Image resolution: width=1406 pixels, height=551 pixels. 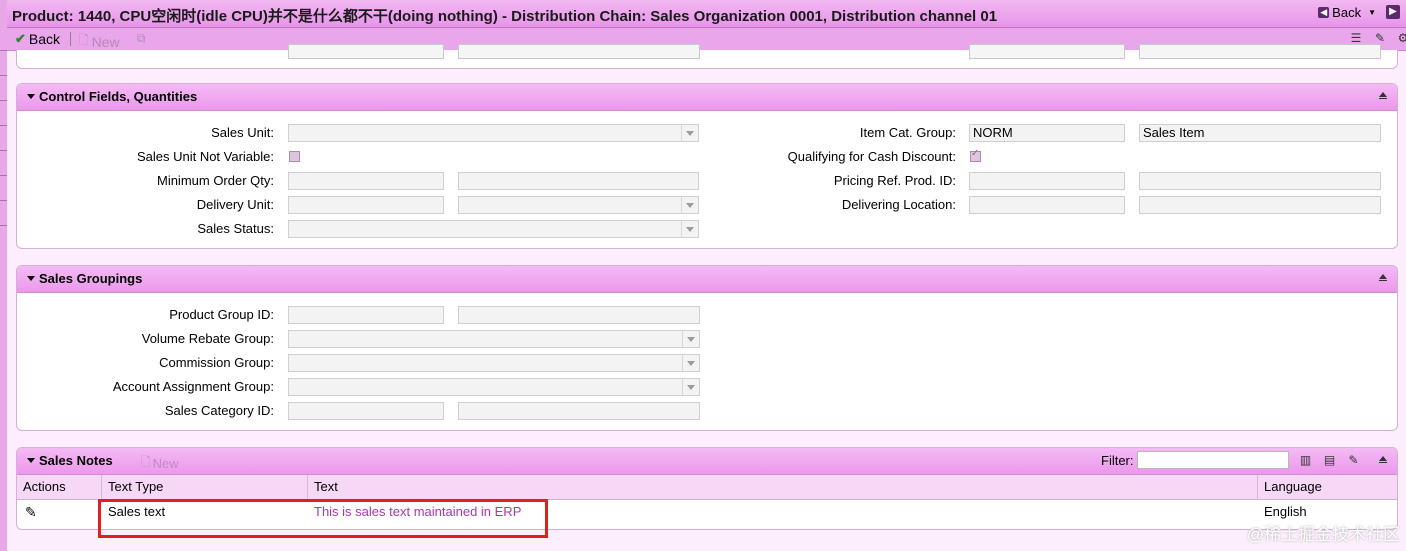 I want to click on export-icon: ▤, so click(x=1329, y=460).